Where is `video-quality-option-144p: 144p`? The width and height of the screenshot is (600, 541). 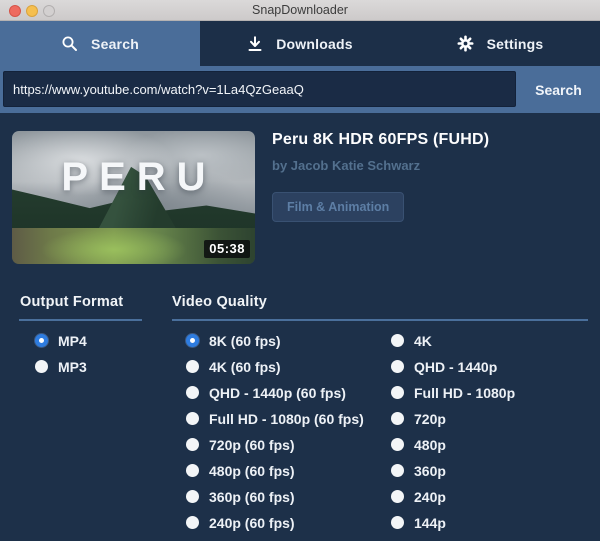
video-quality-option-144p: 144p is located at coordinates (453, 522).